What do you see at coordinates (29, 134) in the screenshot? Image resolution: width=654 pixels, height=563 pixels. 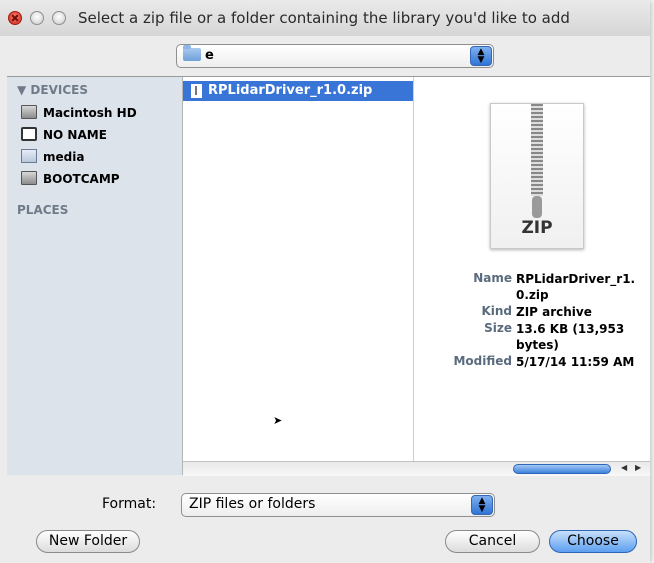 I see `sd-card-icon` at bounding box center [29, 134].